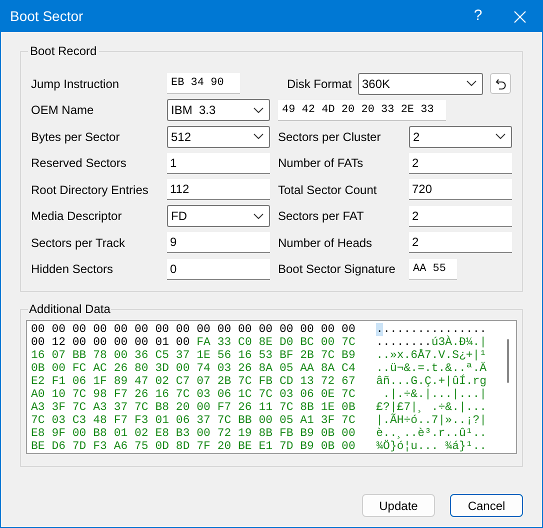  What do you see at coordinates (486, 505) in the screenshot?
I see `dialog-button: Cancel` at bounding box center [486, 505].